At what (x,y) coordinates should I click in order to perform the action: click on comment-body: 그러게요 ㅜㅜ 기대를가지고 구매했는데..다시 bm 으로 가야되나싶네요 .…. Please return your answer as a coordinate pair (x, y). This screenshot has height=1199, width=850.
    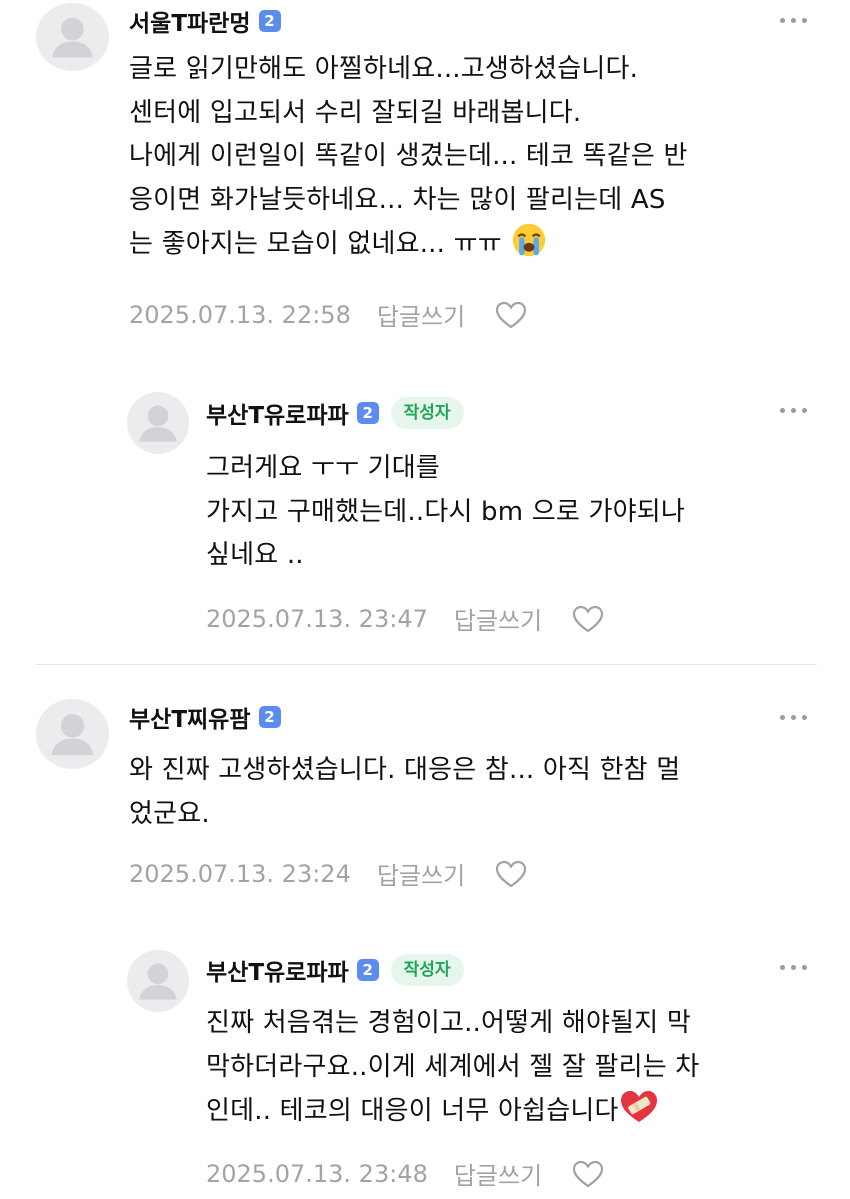
    Looking at the image, I should click on (445, 512).